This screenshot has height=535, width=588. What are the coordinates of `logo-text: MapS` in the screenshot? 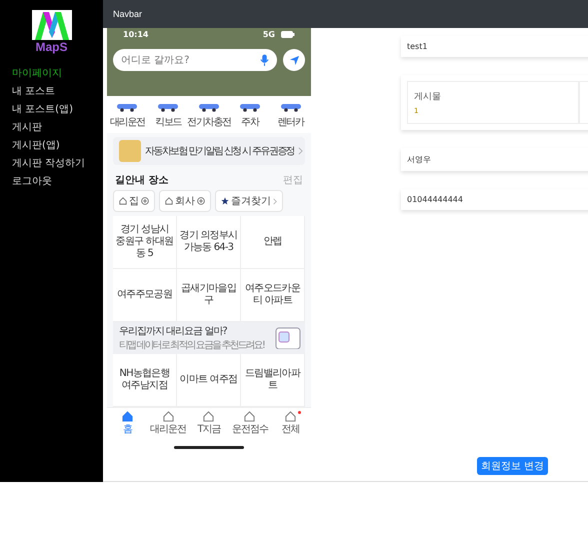 It's located at (51, 47).